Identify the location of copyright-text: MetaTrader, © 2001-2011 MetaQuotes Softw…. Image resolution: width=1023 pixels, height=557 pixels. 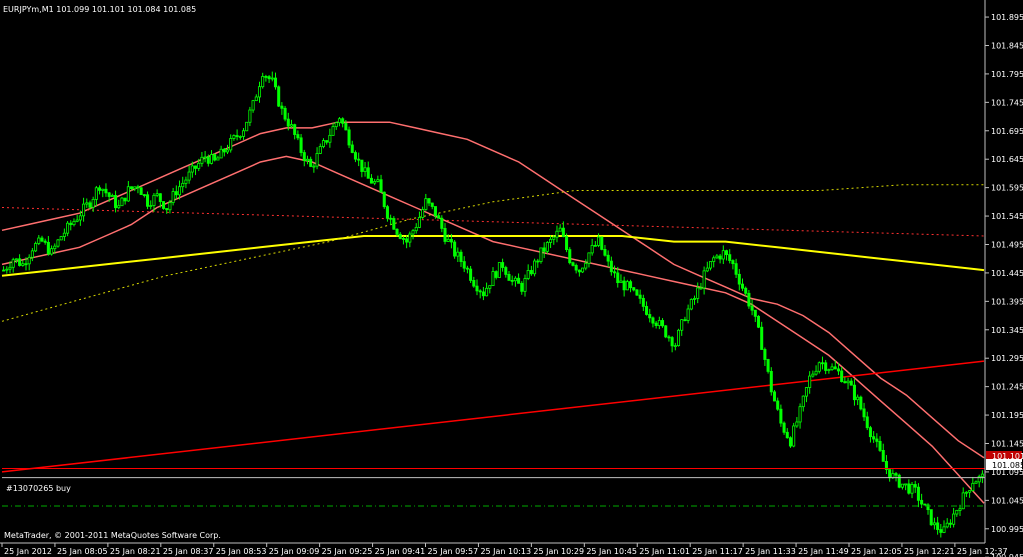
(112, 535).